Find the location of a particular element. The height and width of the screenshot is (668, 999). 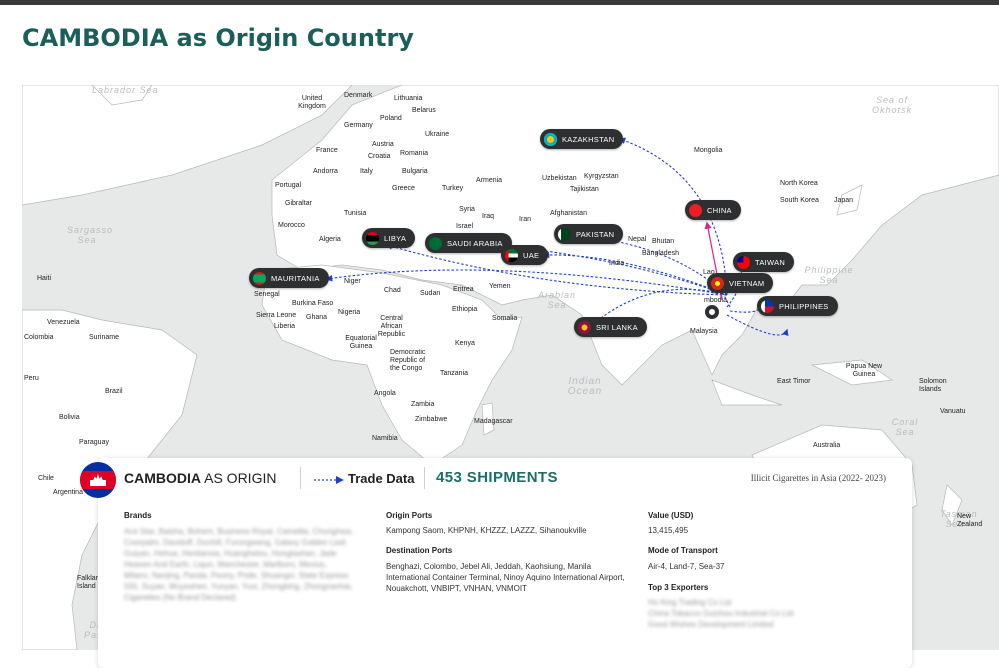

geo-label-greece: Greece is located at coordinates (403, 188).